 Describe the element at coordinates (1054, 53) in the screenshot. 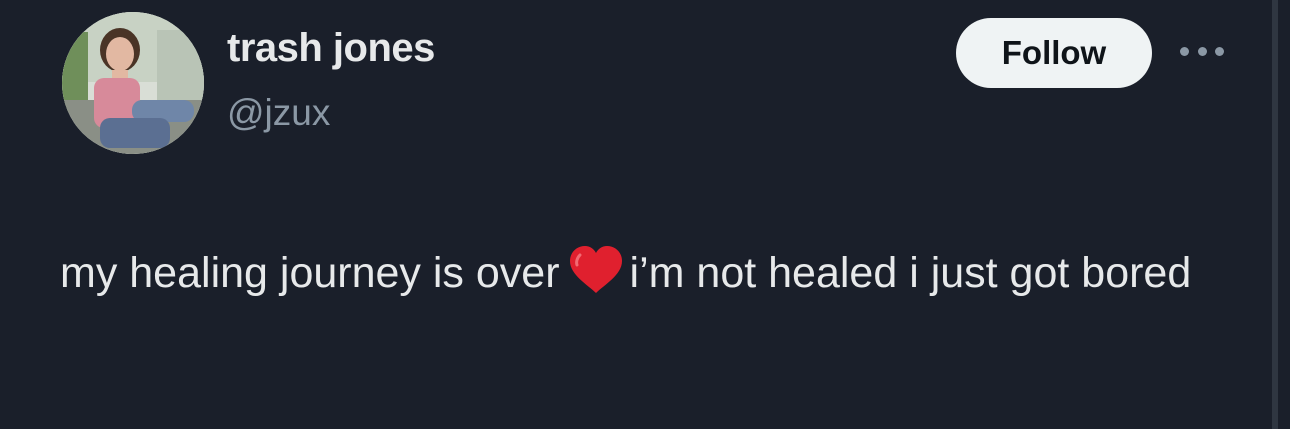

I see `follow-button: Follow` at that location.